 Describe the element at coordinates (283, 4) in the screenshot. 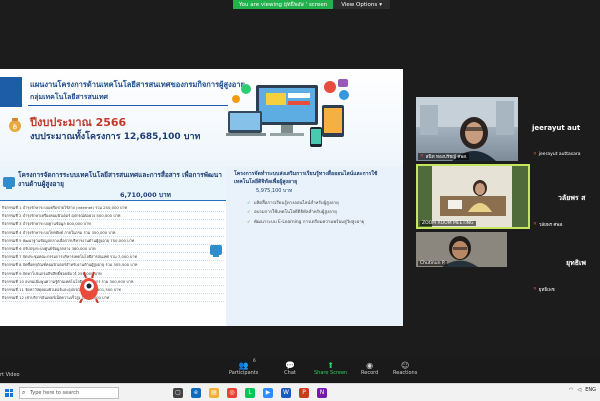

I see `viewing-status: You are viewing ยุทธิพงษ ' screen` at that location.